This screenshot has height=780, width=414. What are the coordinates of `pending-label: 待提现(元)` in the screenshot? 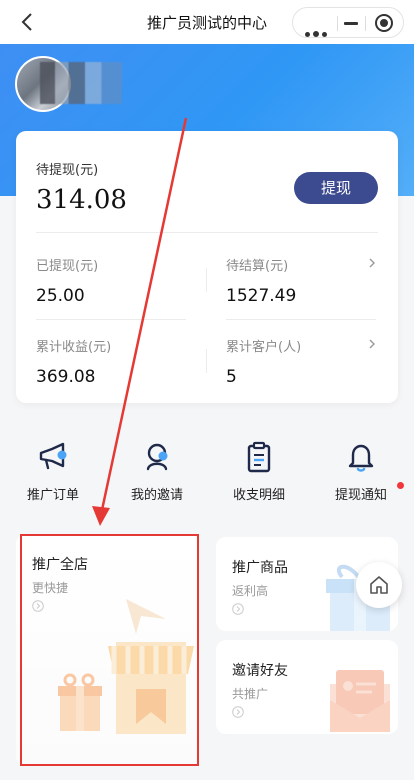 It's located at (67, 170).